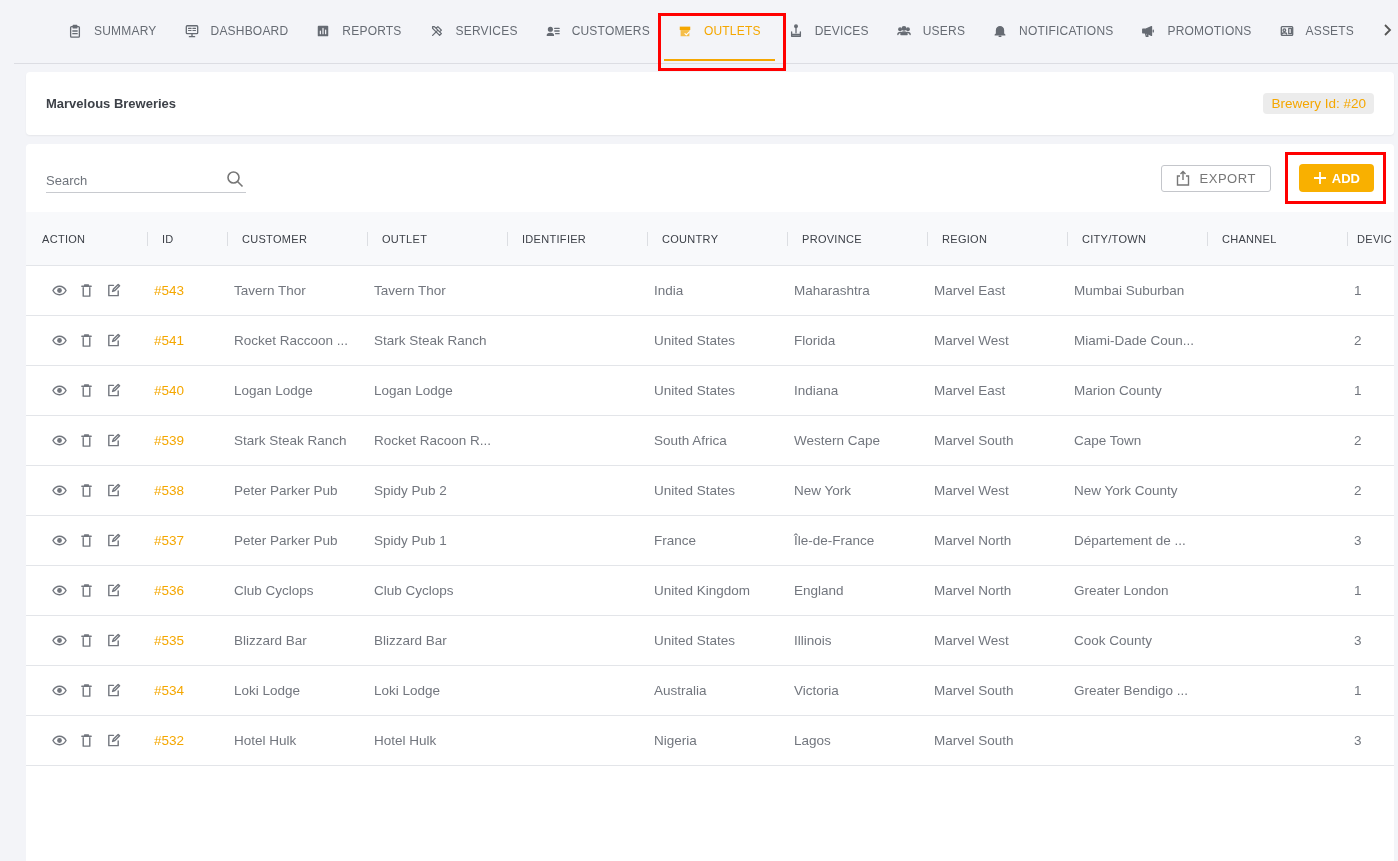 The width and height of the screenshot is (1398, 861). Describe the element at coordinates (1319, 178) in the screenshot. I see `plus-icon` at that location.